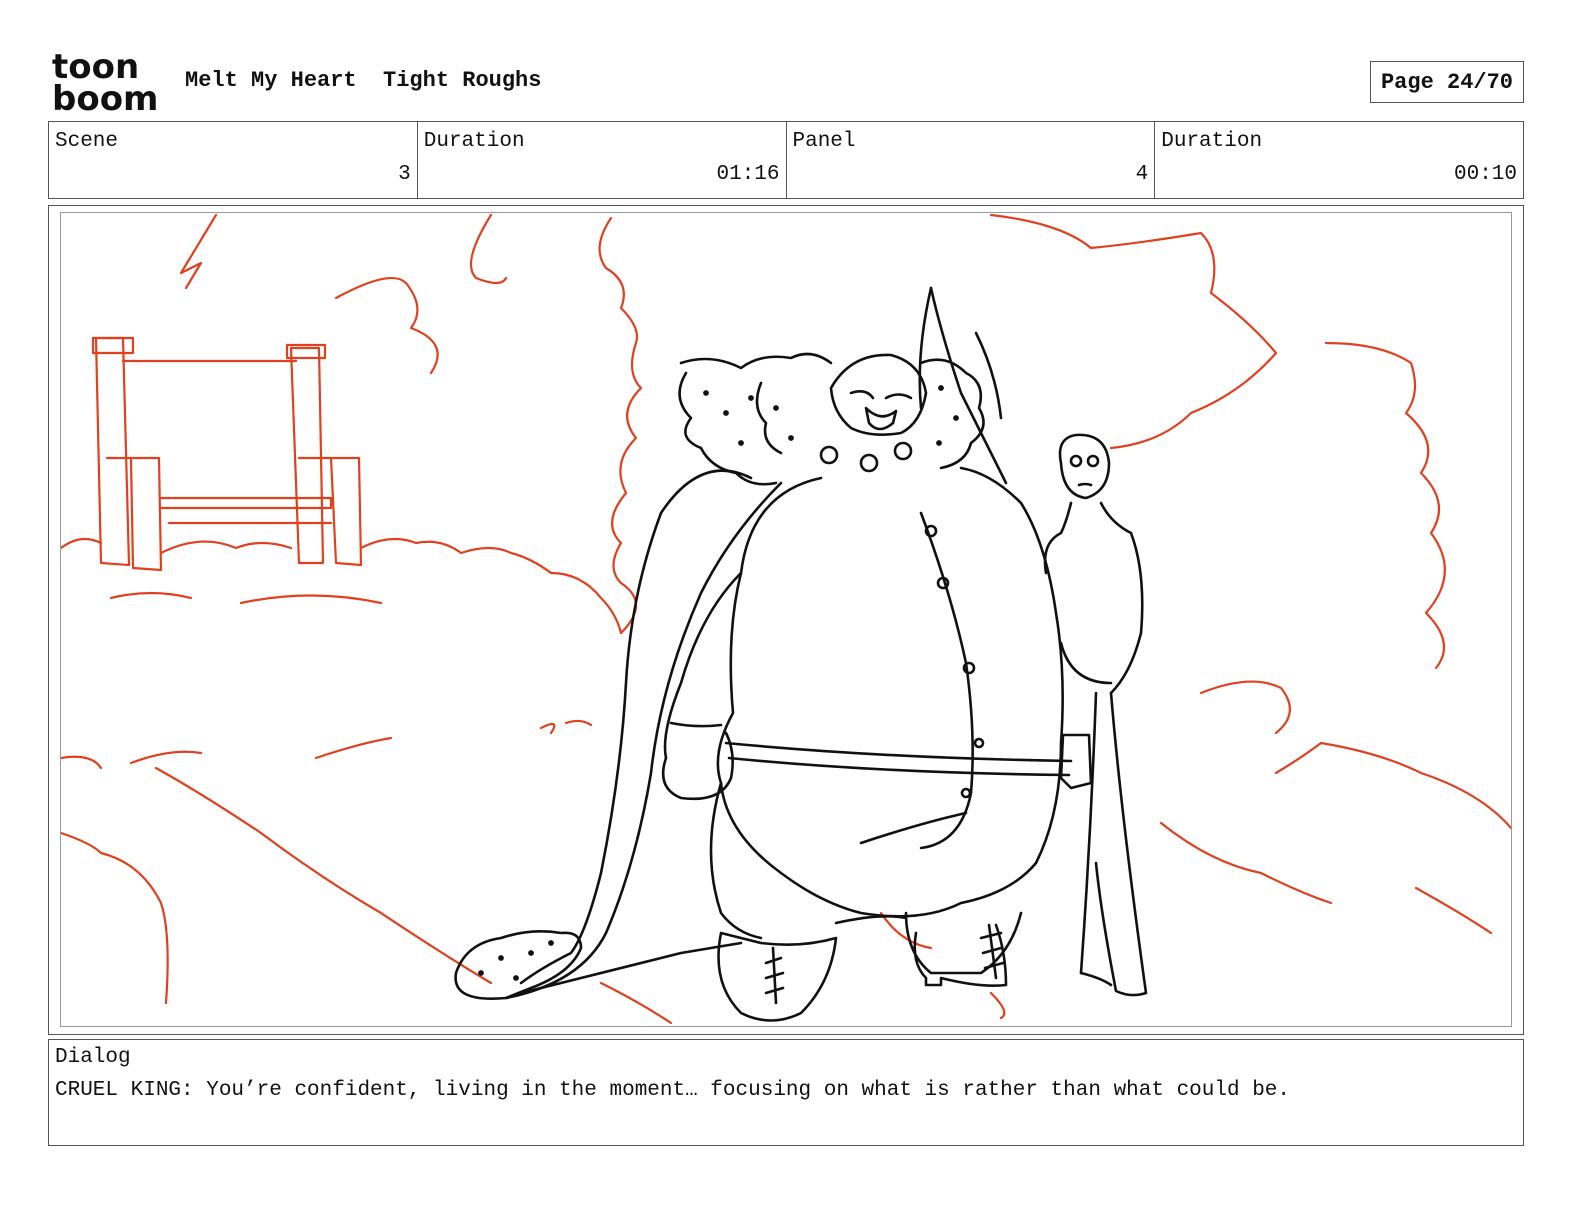 This screenshot has width=1584, height=1224. What do you see at coordinates (1142, 174) in the screenshot?
I see `panel-value: 4` at bounding box center [1142, 174].